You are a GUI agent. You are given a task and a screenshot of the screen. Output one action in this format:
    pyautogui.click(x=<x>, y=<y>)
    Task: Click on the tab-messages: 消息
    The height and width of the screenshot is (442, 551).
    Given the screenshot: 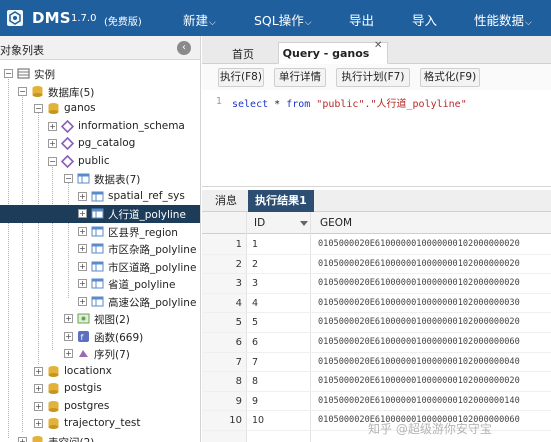 What is the action you would take?
    pyautogui.click(x=226, y=201)
    